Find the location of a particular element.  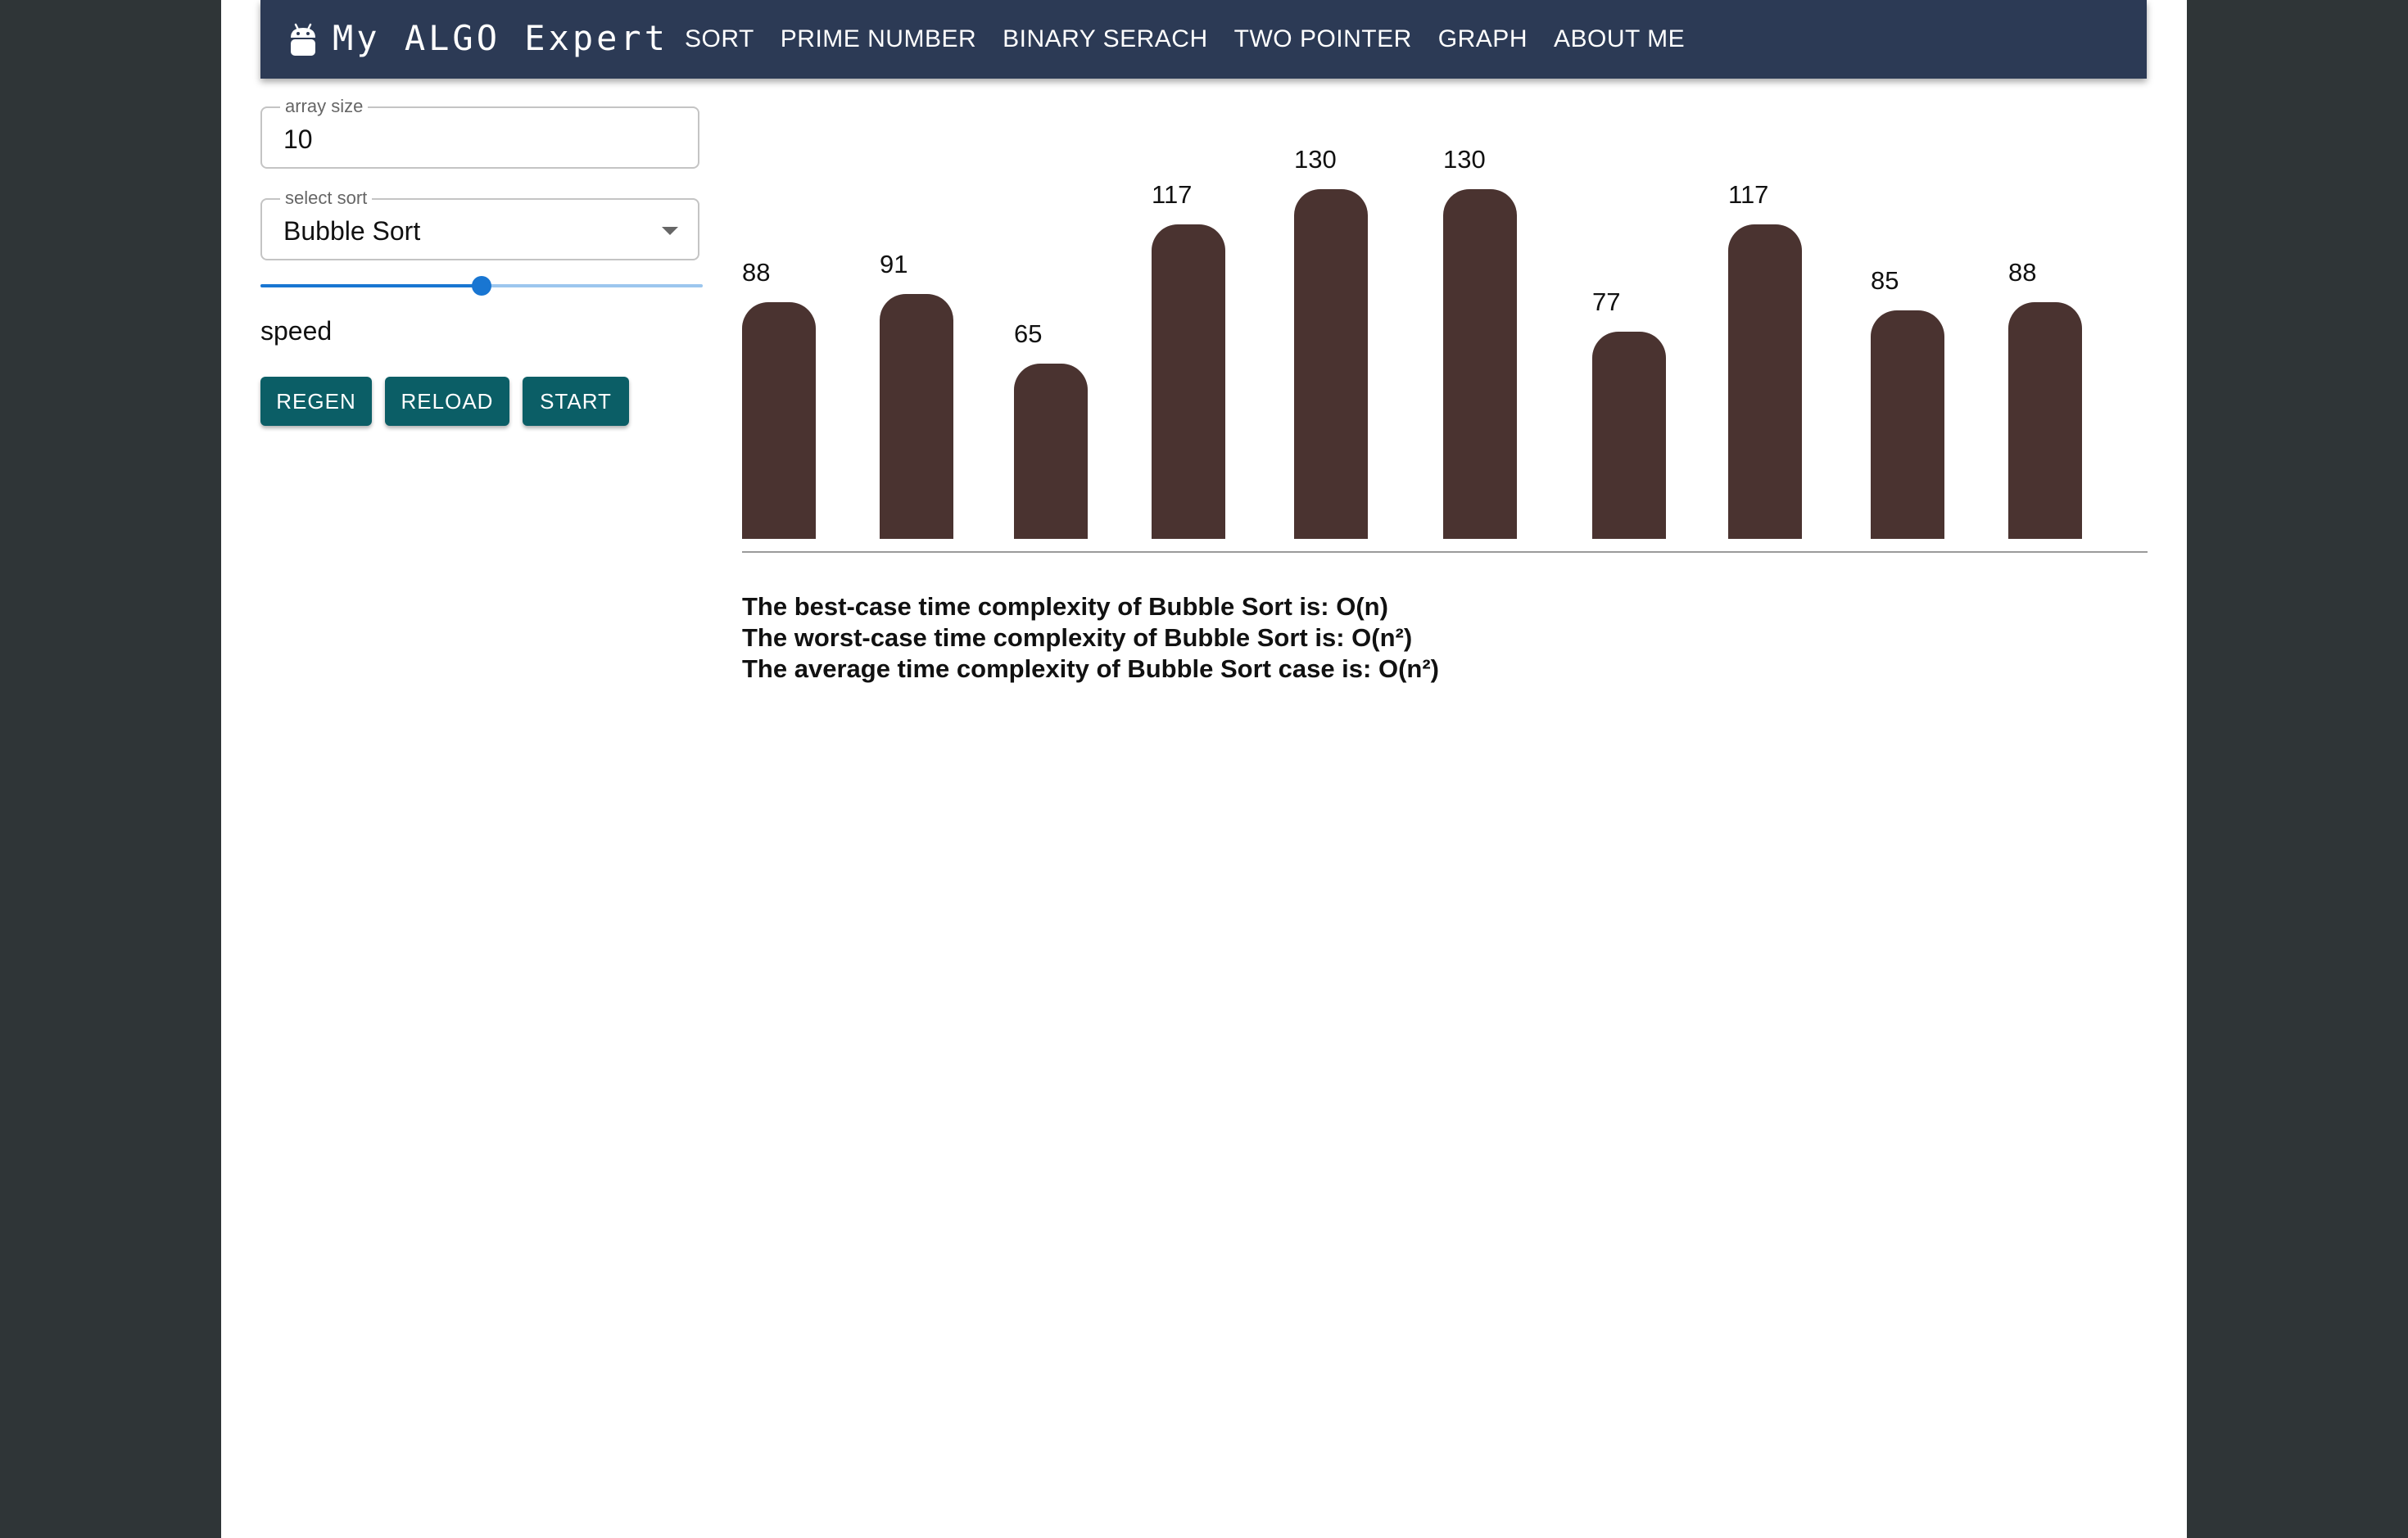

chart-bar-value: 65 is located at coordinates (1028, 334).